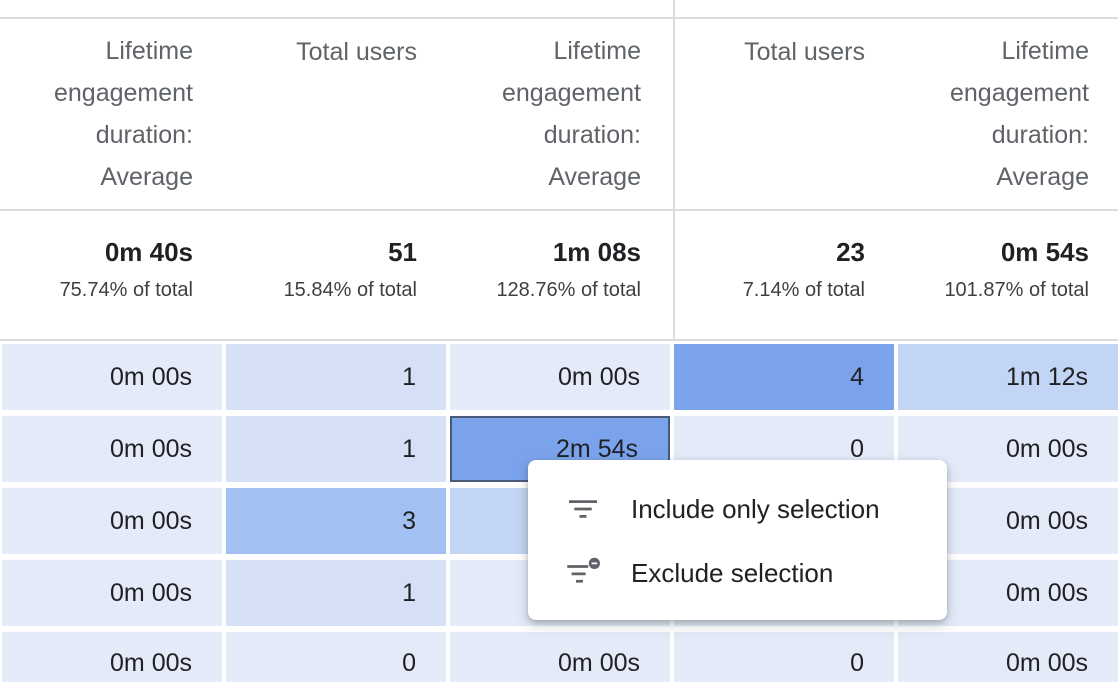 This screenshot has width=1118, height=682. I want to click on total-percent: 101.87% of total, so click(1016, 290).